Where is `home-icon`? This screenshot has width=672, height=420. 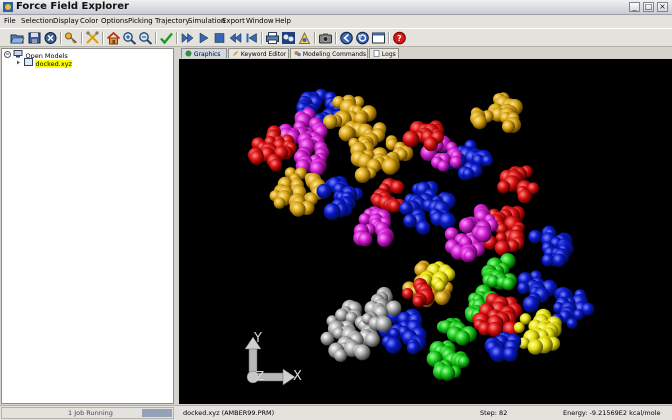
home-icon is located at coordinates (113, 38).